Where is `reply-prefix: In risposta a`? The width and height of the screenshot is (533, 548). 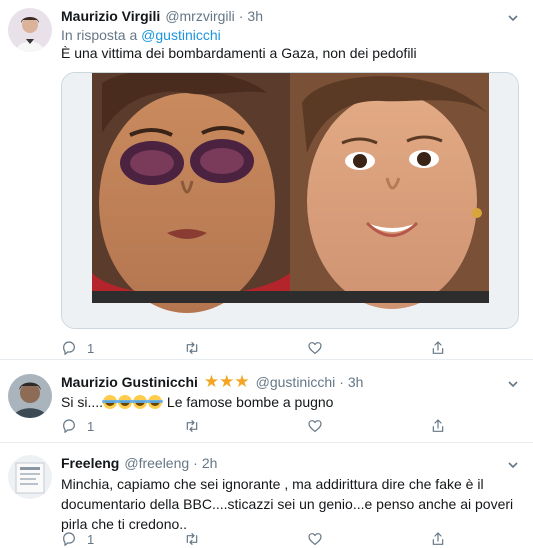 reply-prefix: In risposta a is located at coordinates (99, 35).